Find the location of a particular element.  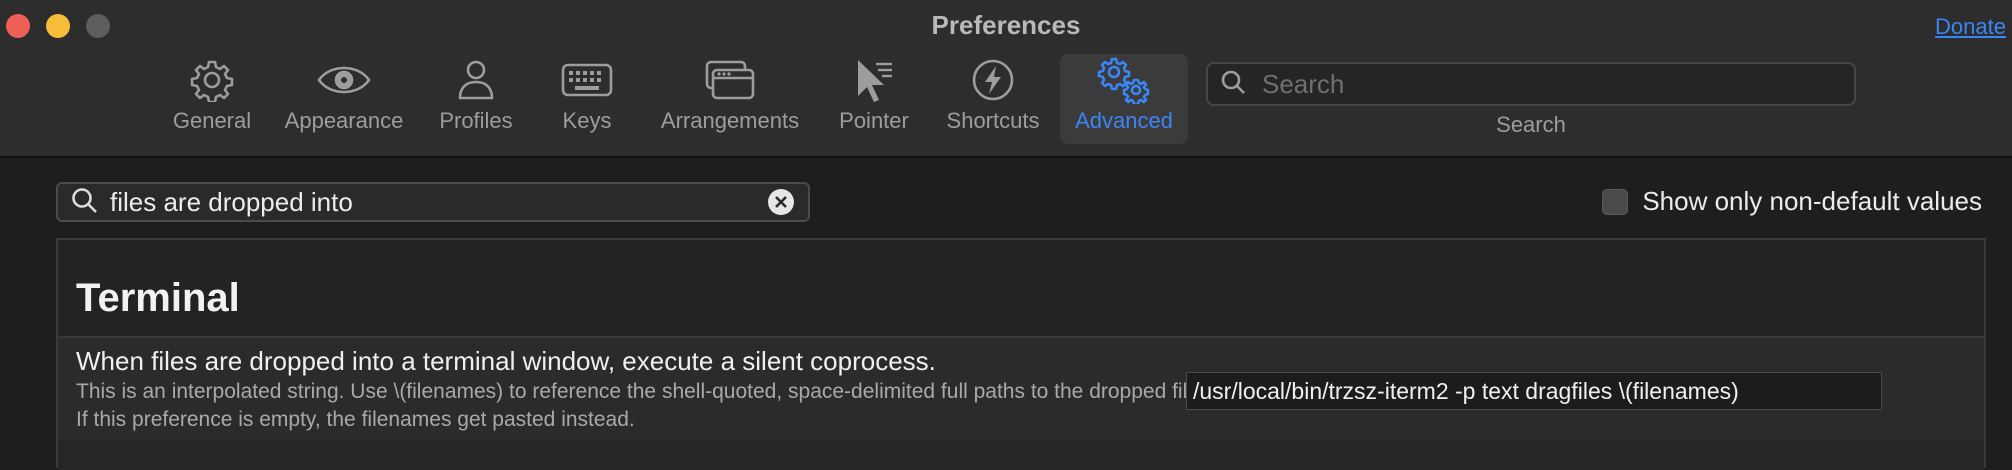

setting-value-field is located at coordinates (1534, 391).